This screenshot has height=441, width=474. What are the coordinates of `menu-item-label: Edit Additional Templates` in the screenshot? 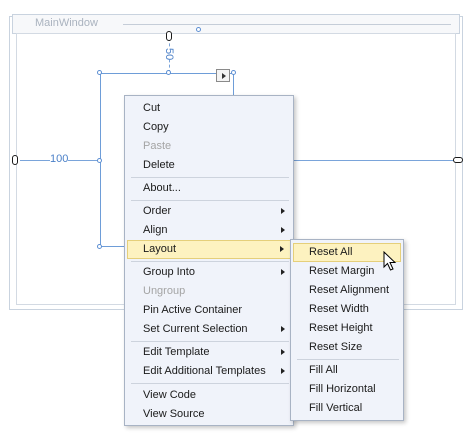 It's located at (204, 371).